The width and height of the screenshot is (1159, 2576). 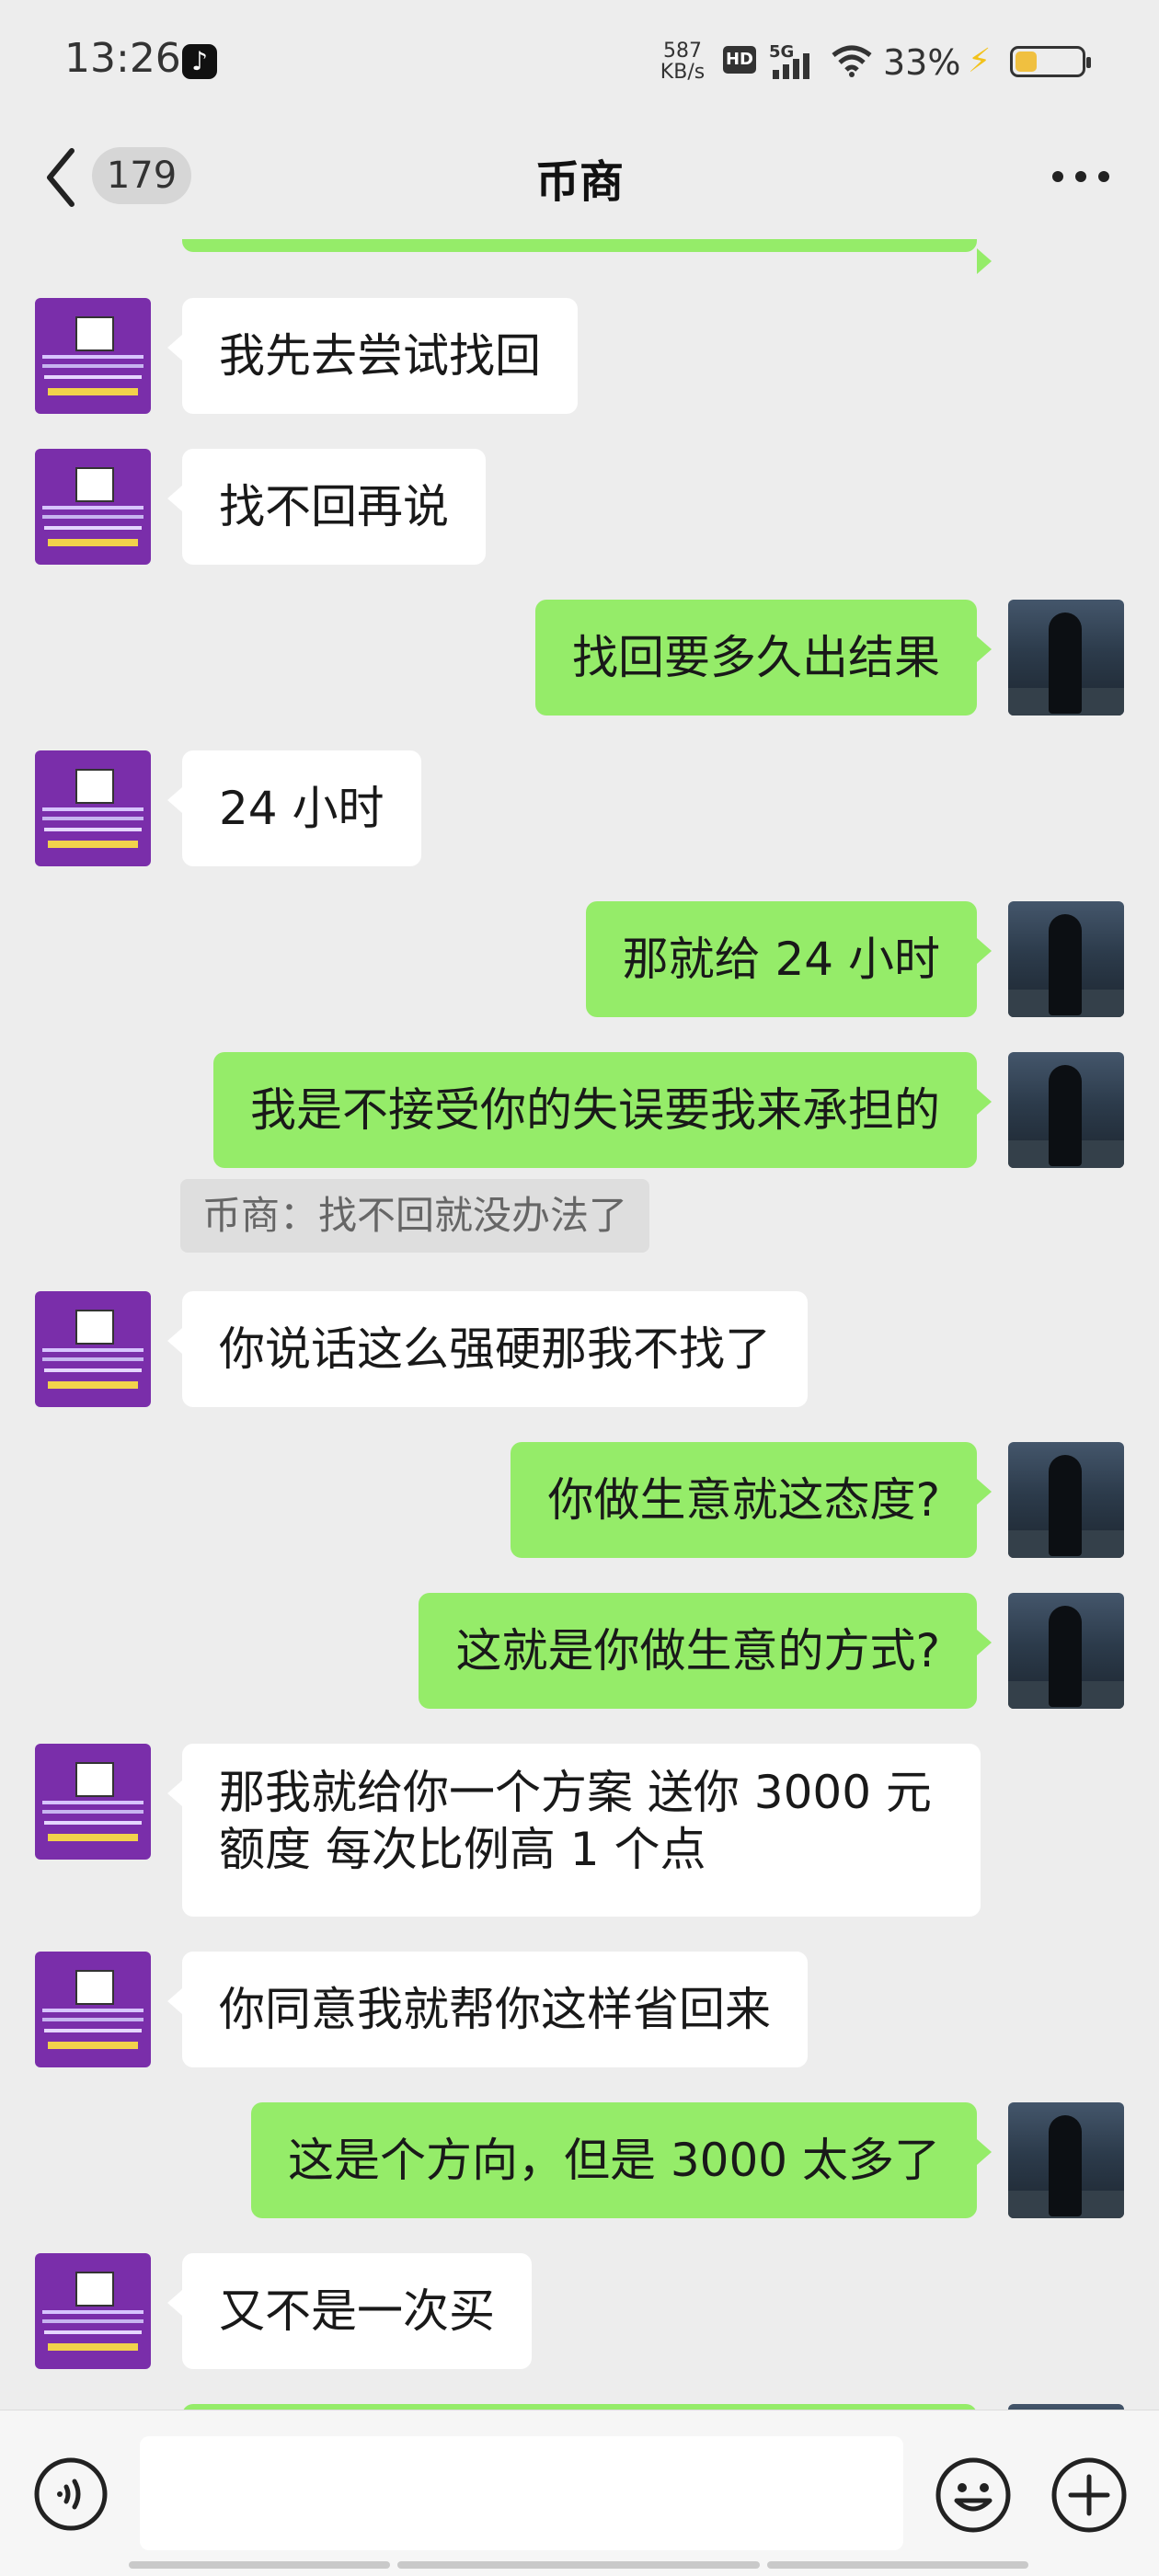 I want to click on network-speed-unit: KB/s, so click(x=683, y=72).